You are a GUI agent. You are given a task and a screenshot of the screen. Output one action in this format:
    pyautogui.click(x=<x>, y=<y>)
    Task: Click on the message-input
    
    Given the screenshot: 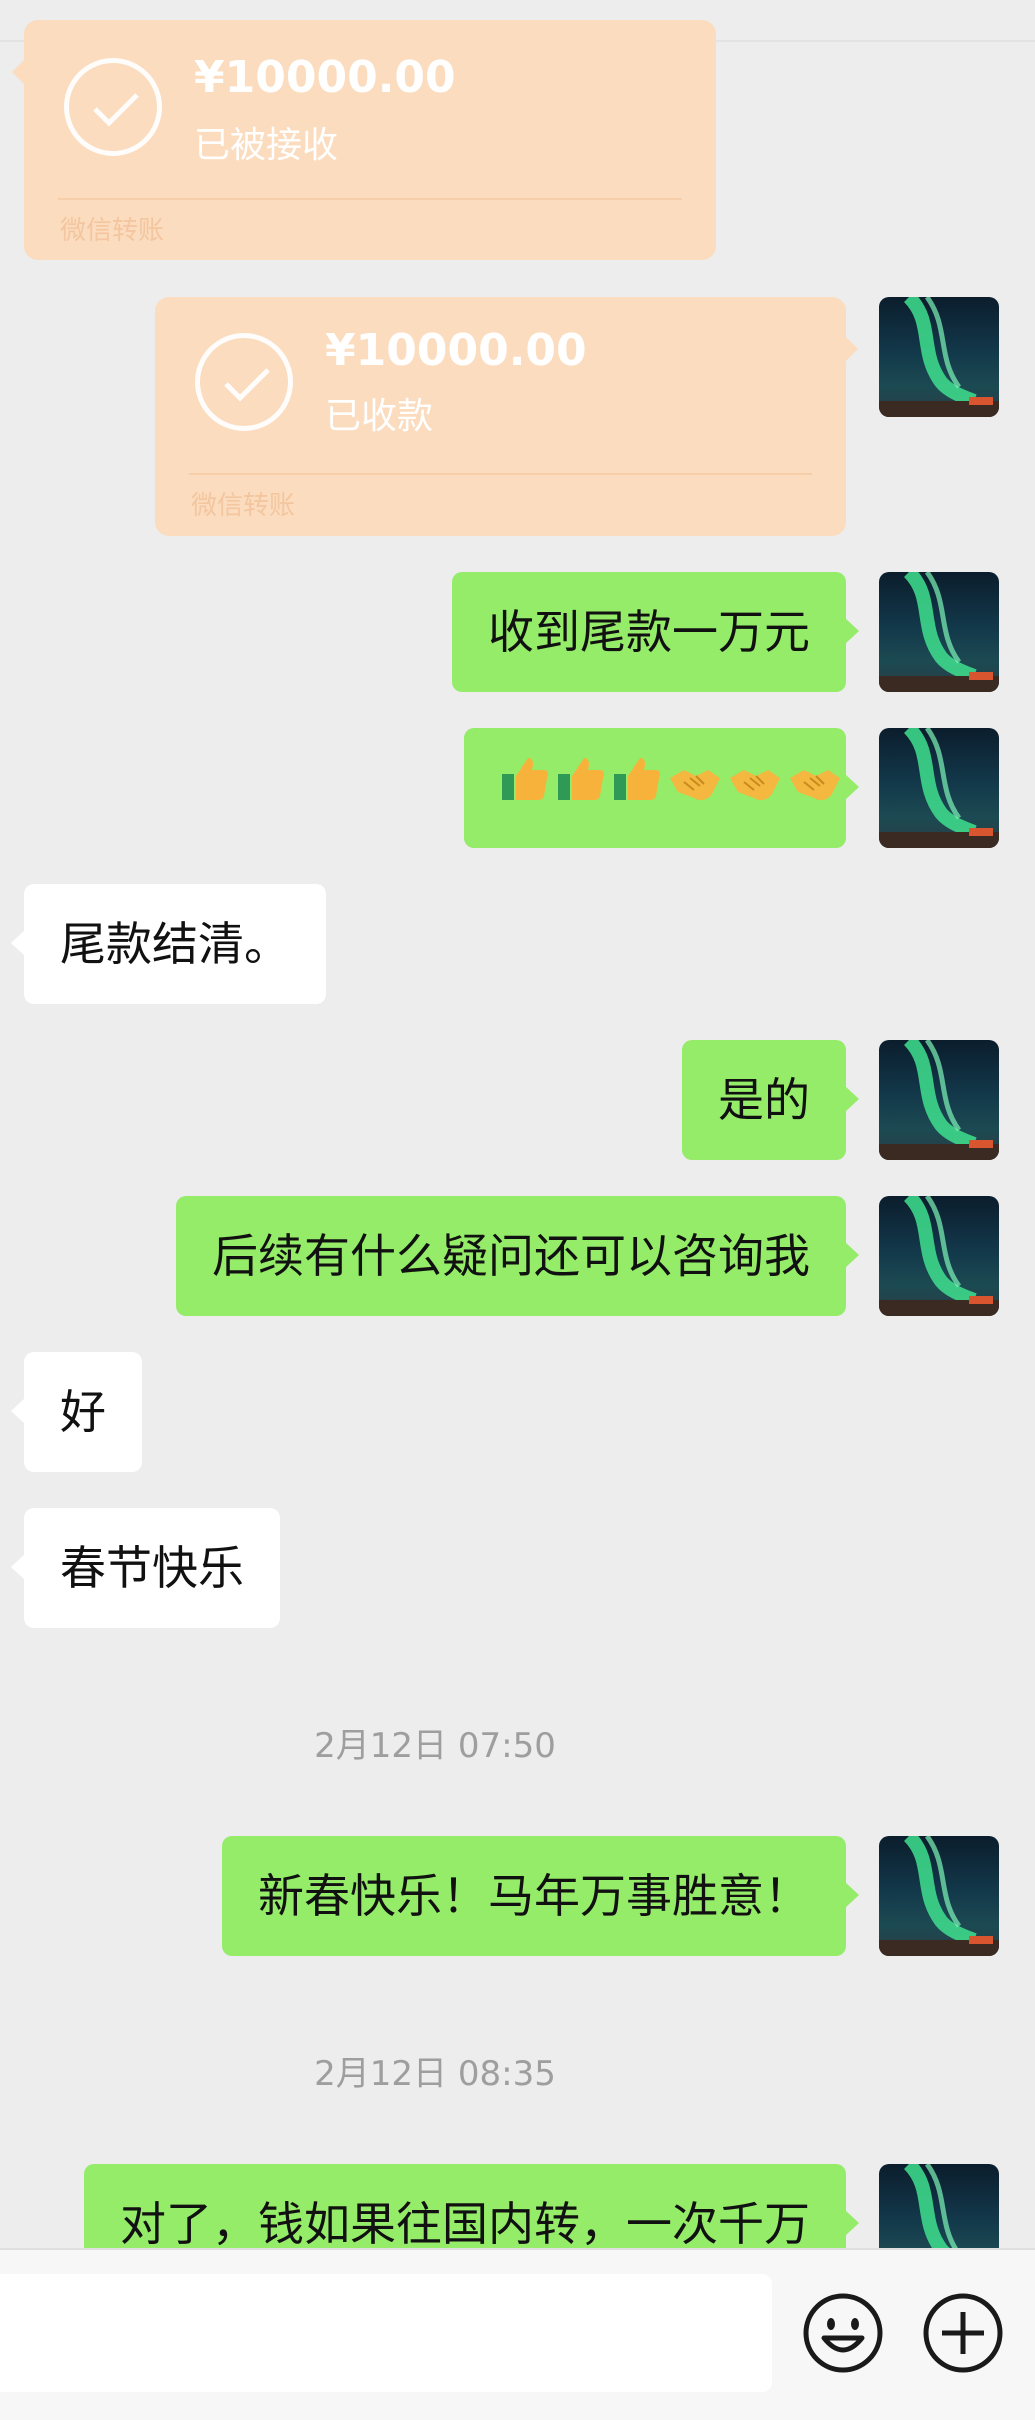 What is the action you would take?
    pyautogui.click(x=386, y=2333)
    